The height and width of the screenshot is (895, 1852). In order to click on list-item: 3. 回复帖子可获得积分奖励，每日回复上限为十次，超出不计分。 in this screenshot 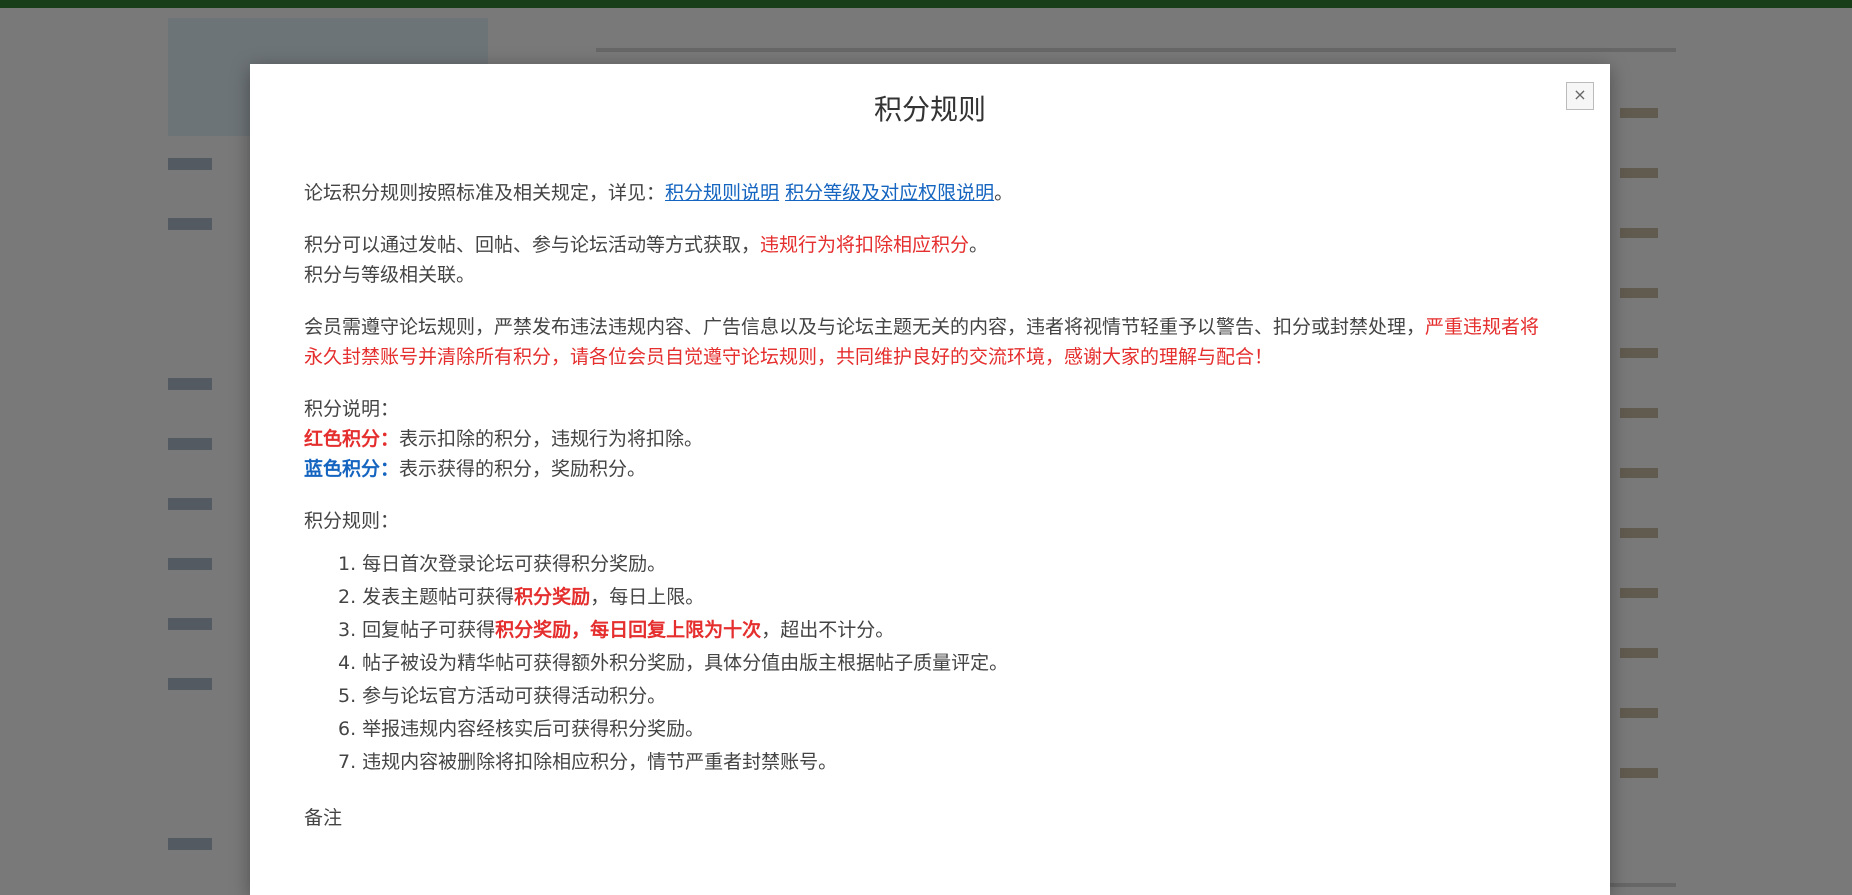, I will do `click(946, 630)`.